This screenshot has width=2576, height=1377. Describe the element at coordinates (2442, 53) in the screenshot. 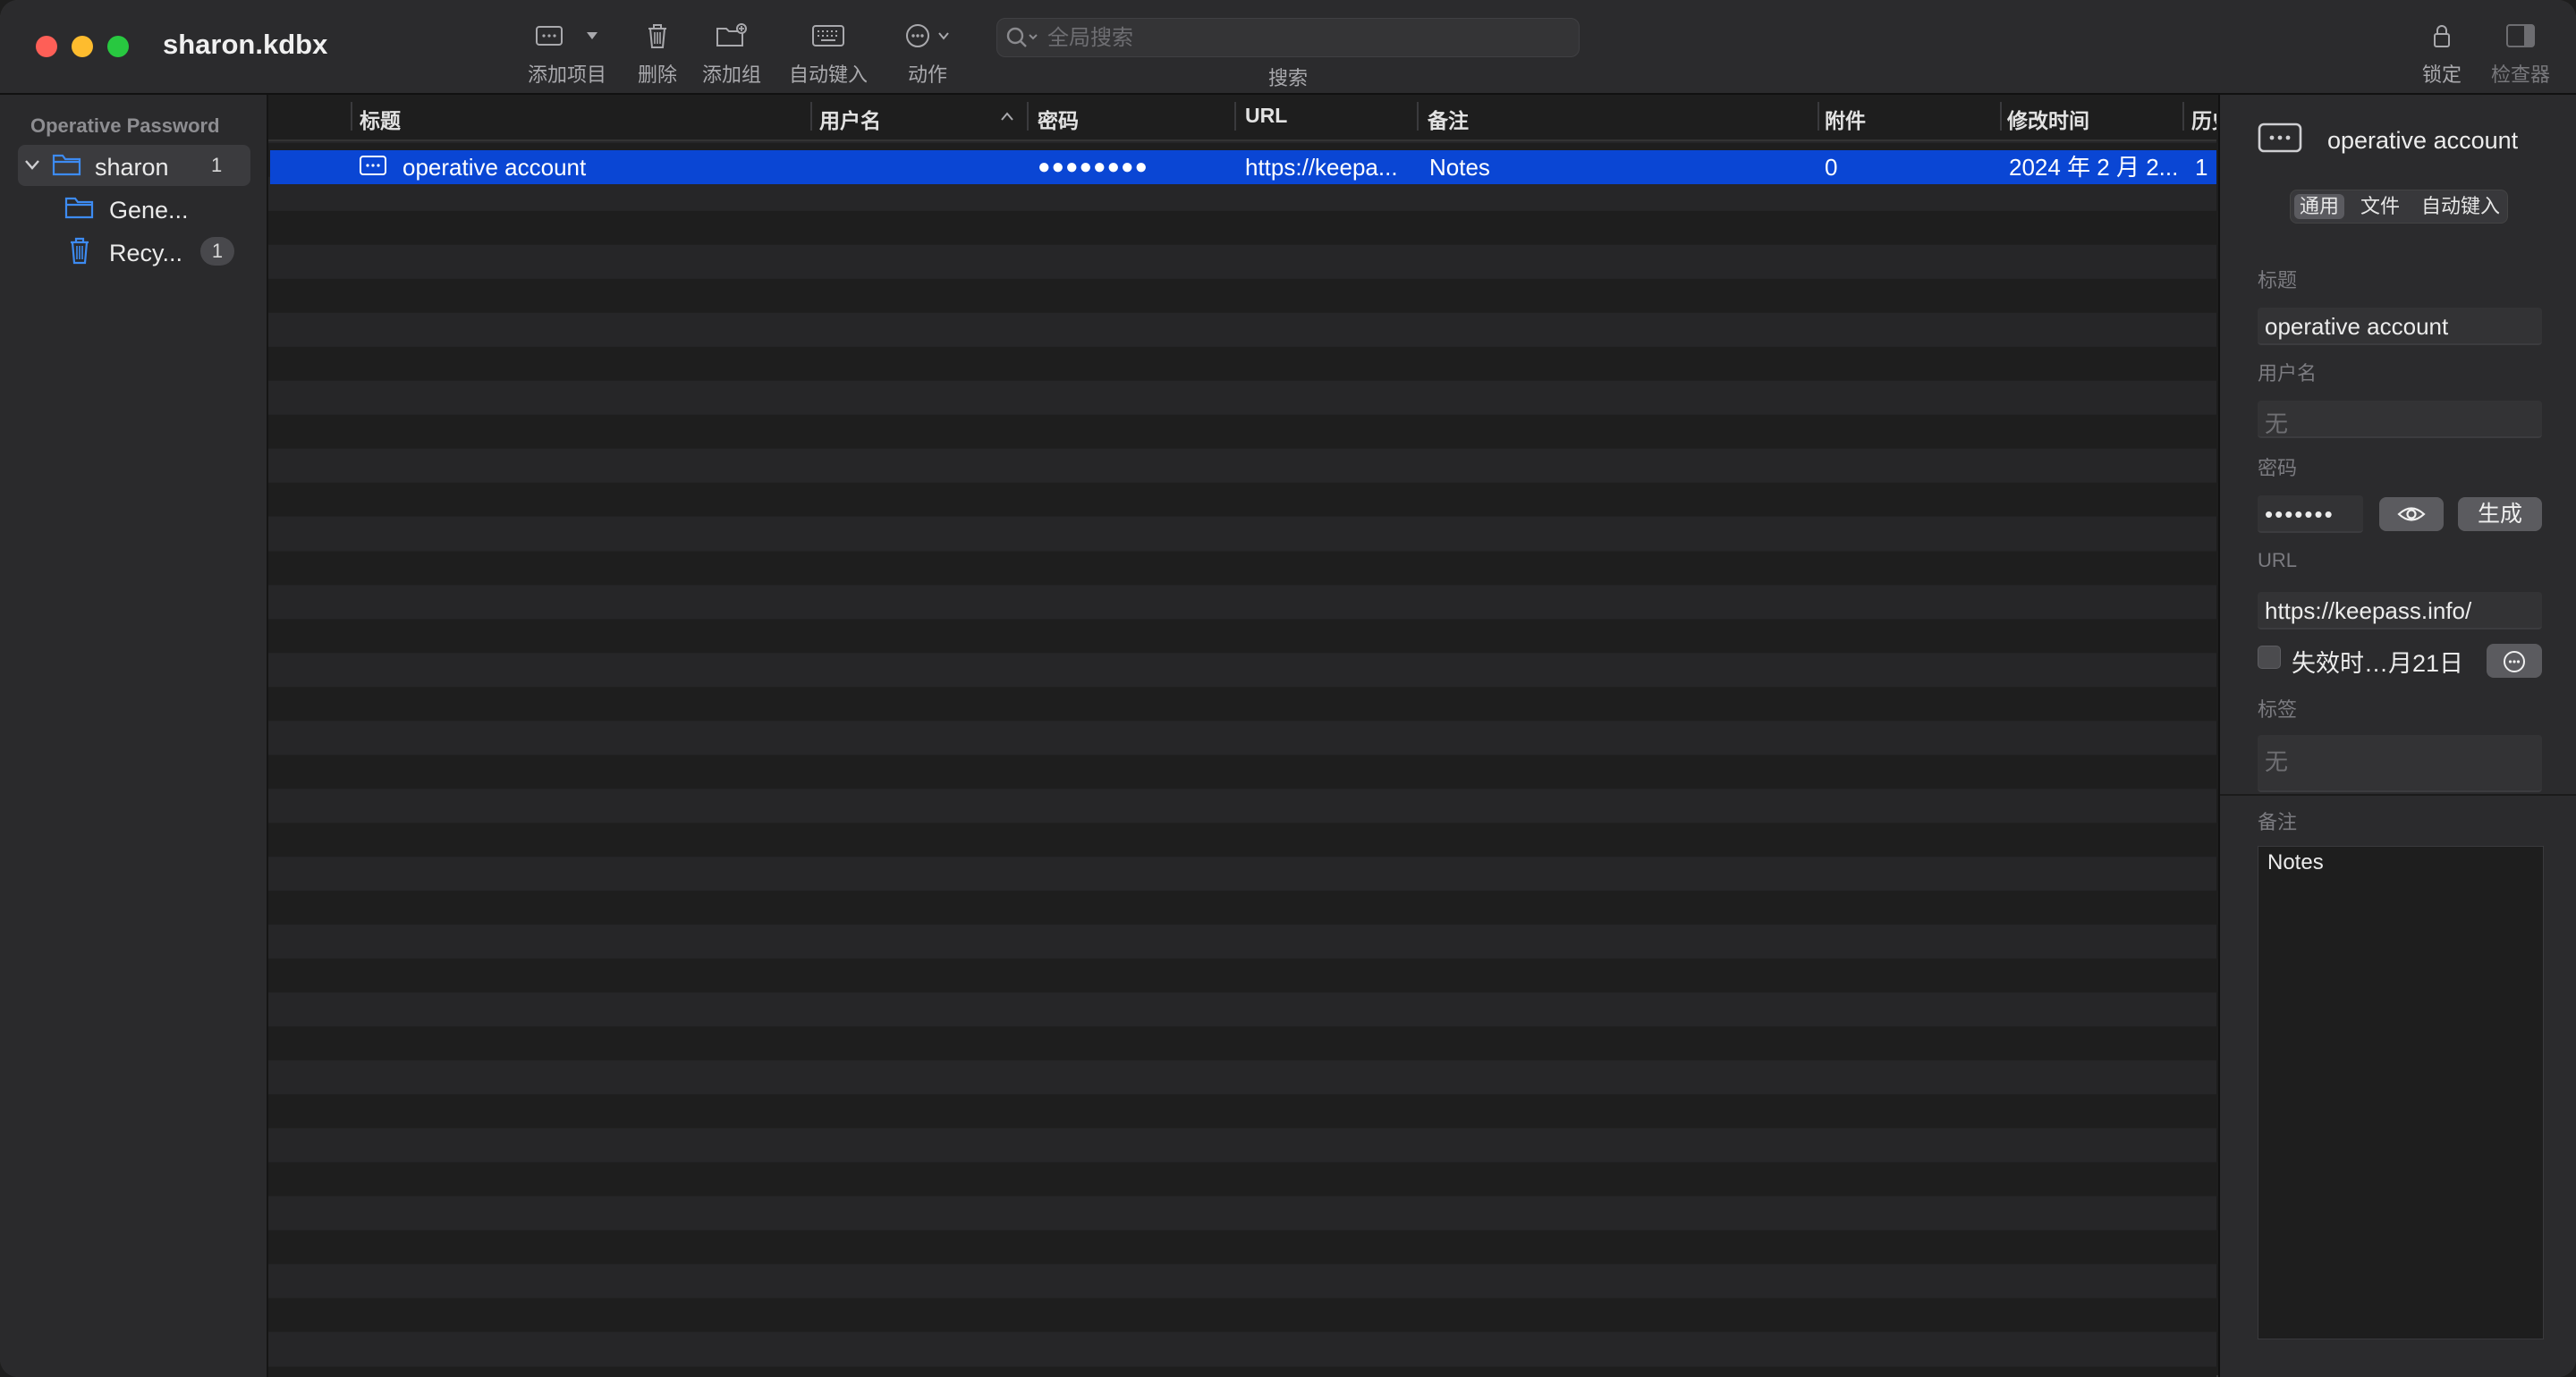

I see `lock-button: 锁定` at that location.